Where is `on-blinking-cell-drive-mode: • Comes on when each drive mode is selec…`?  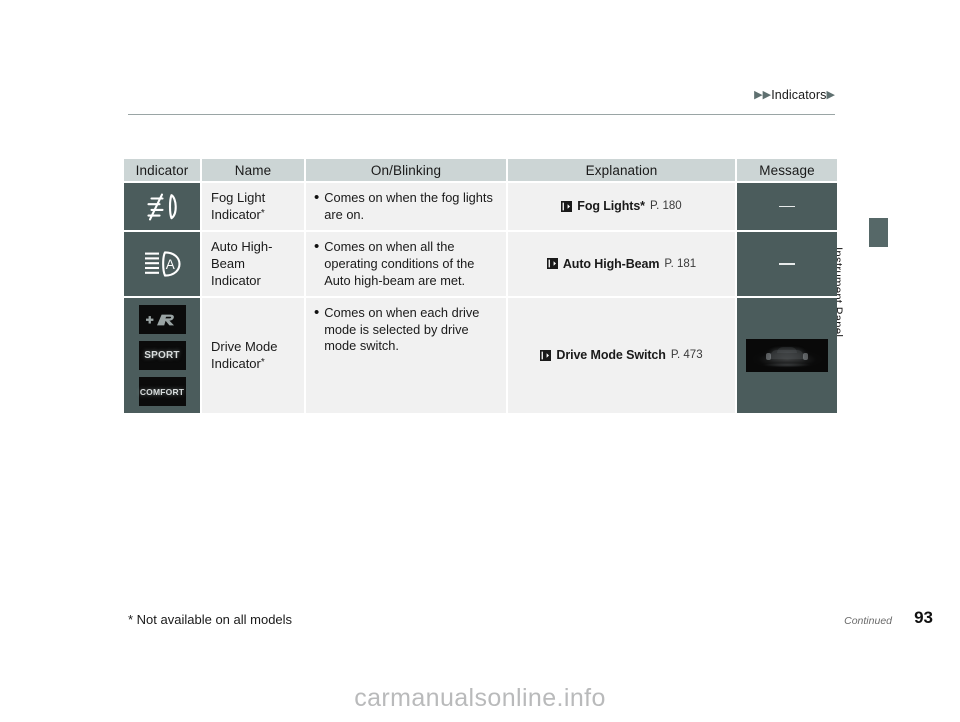 on-blinking-cell-drive-mode: • Comes on when each drive mode is selec… is located at coordinates (406, 356).